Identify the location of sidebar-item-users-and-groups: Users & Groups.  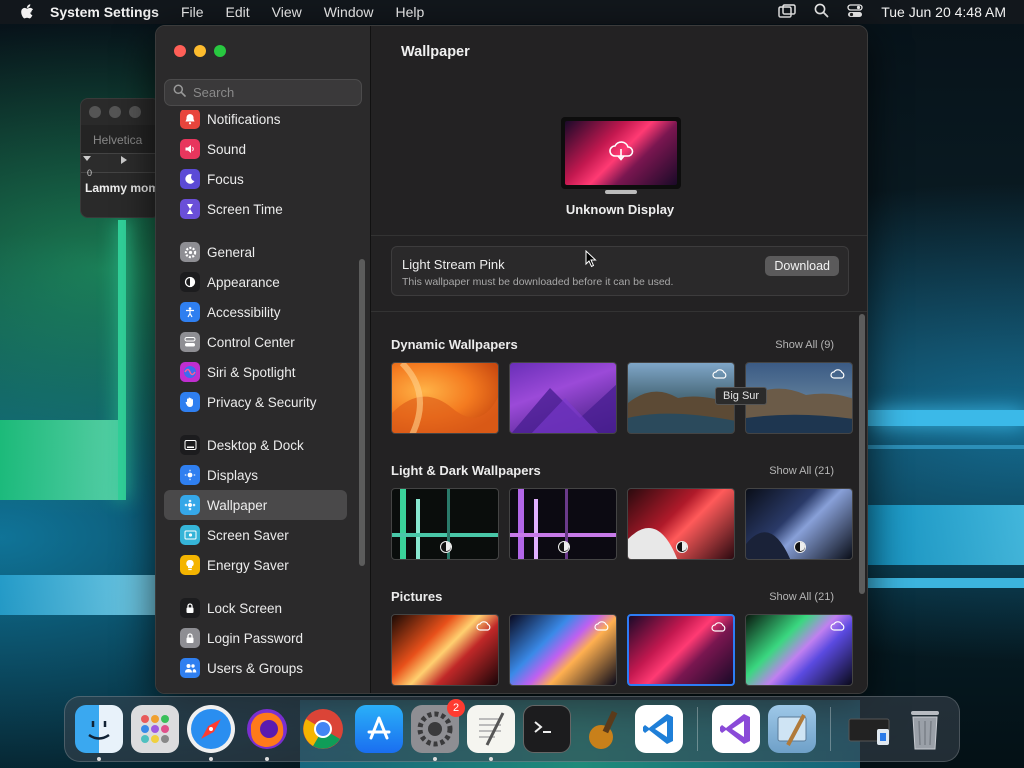
(255, 668).